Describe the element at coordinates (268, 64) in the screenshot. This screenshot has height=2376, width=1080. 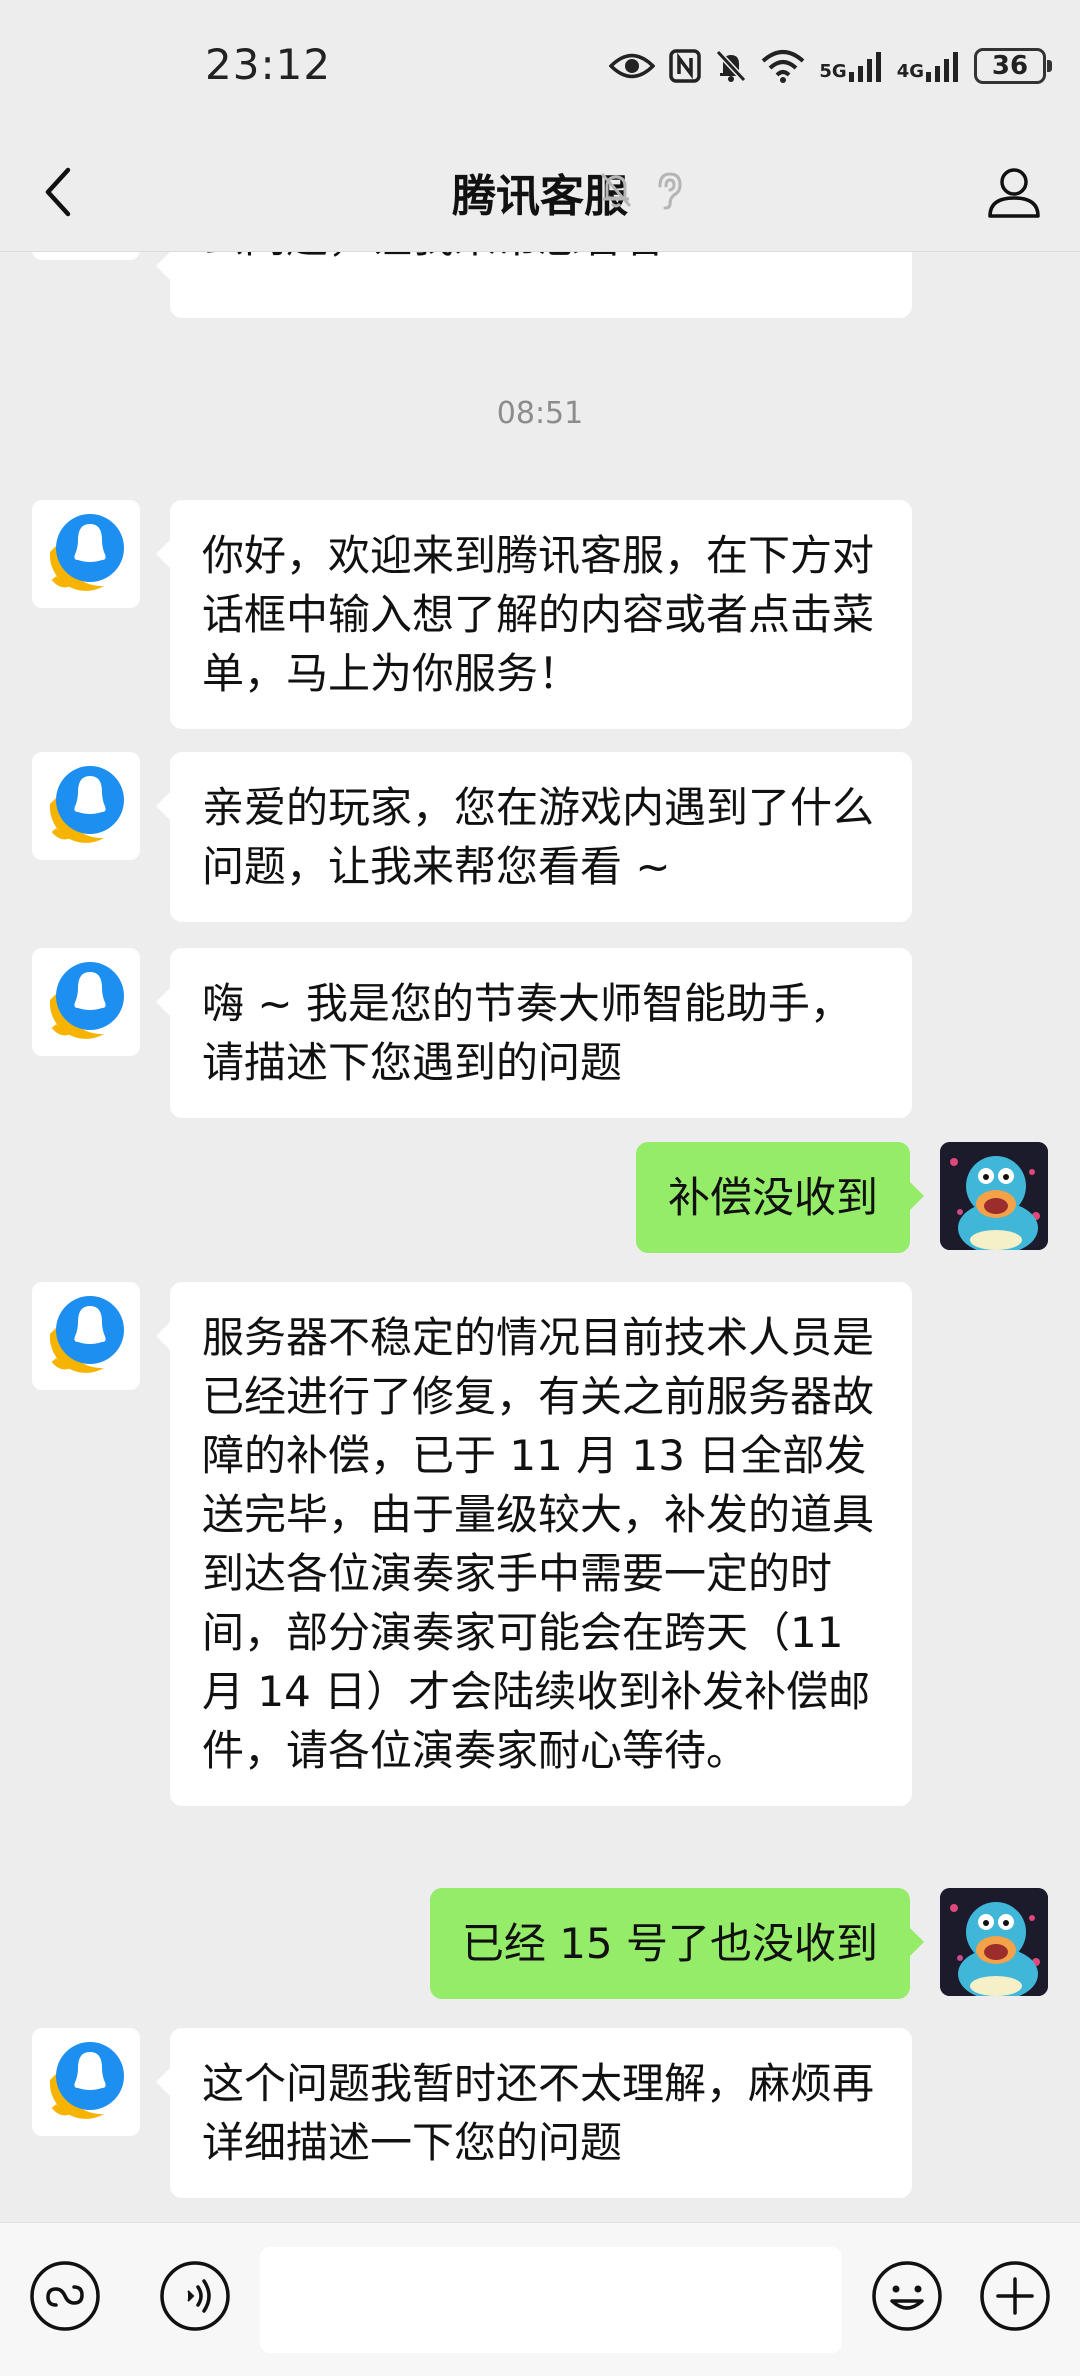
I see `status-time: 23:12` at that location.